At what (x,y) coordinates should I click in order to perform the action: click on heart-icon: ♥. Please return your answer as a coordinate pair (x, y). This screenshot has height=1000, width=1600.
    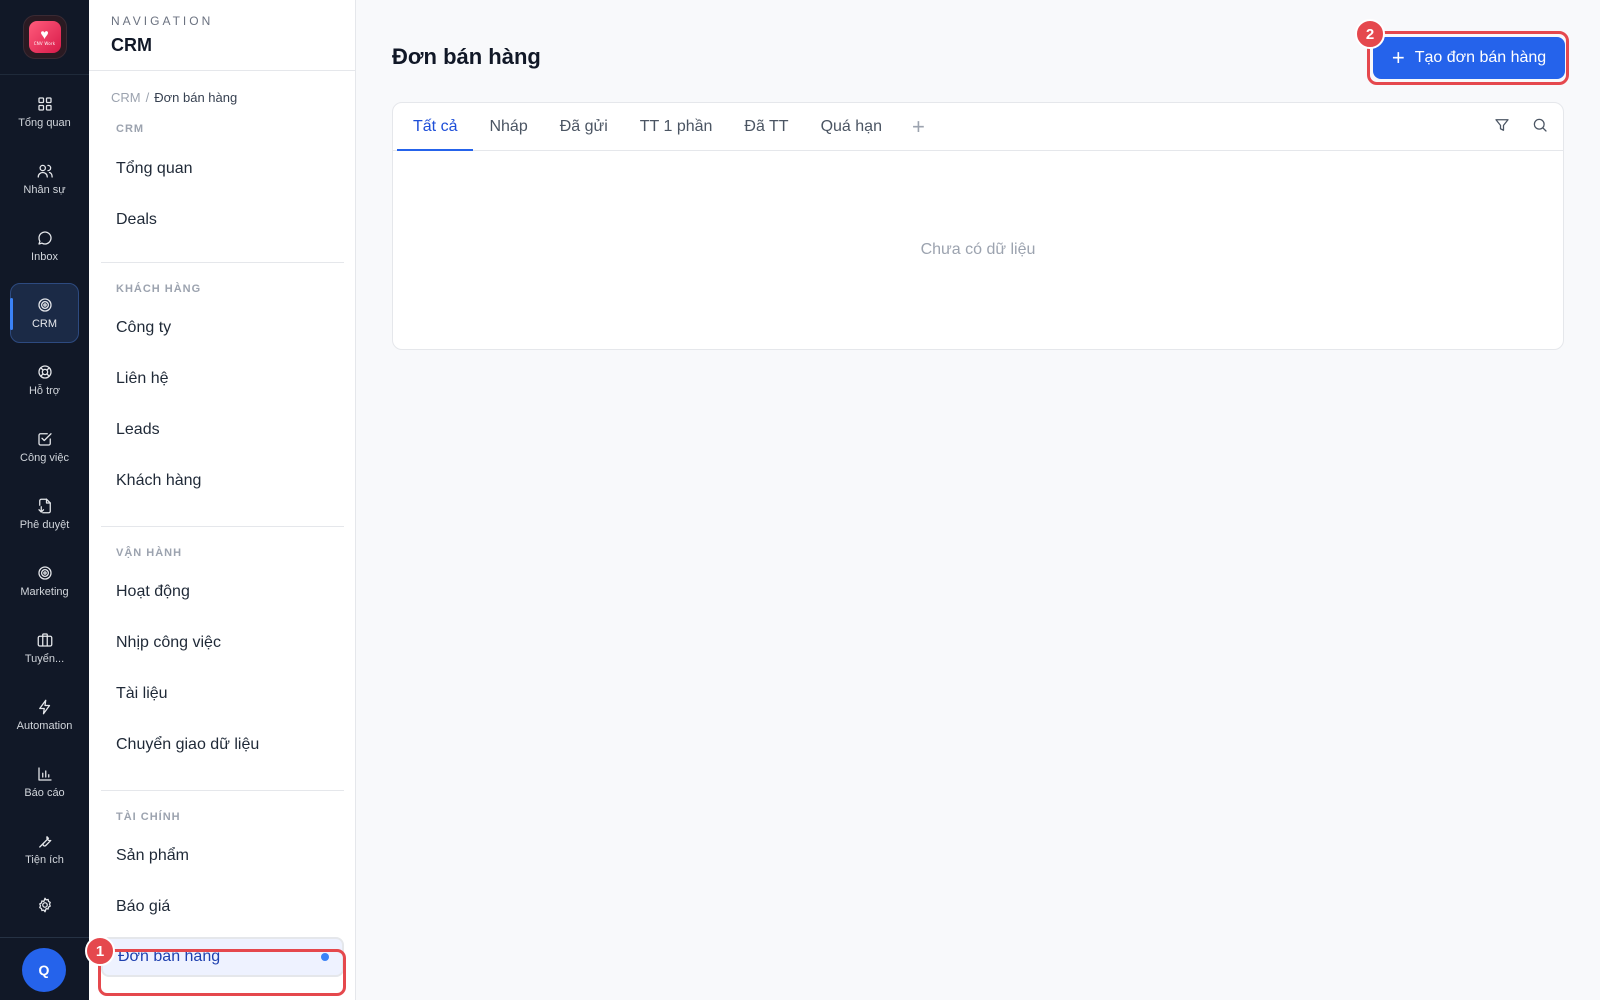
    Looking at the image, I should click on (44, 34).